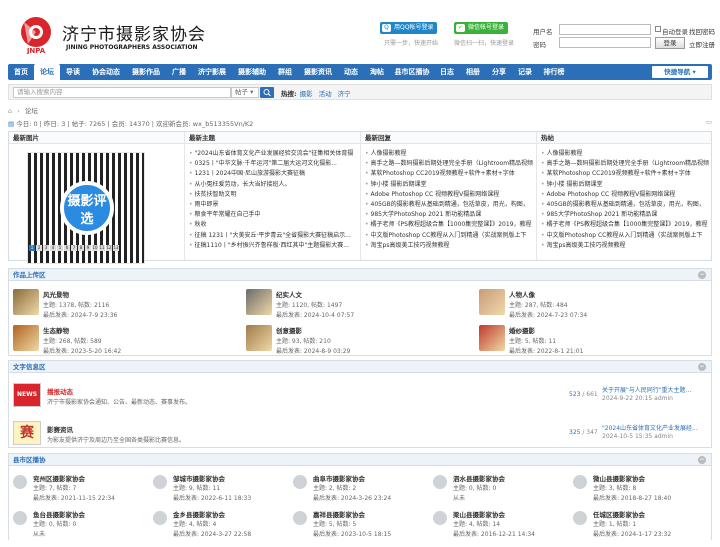  Describe the element at coordinates (274, 174) in the screenshot. I see `new-post-item: 1231丨2024中国·尼山旅游摄影大赛征稿` at that location.